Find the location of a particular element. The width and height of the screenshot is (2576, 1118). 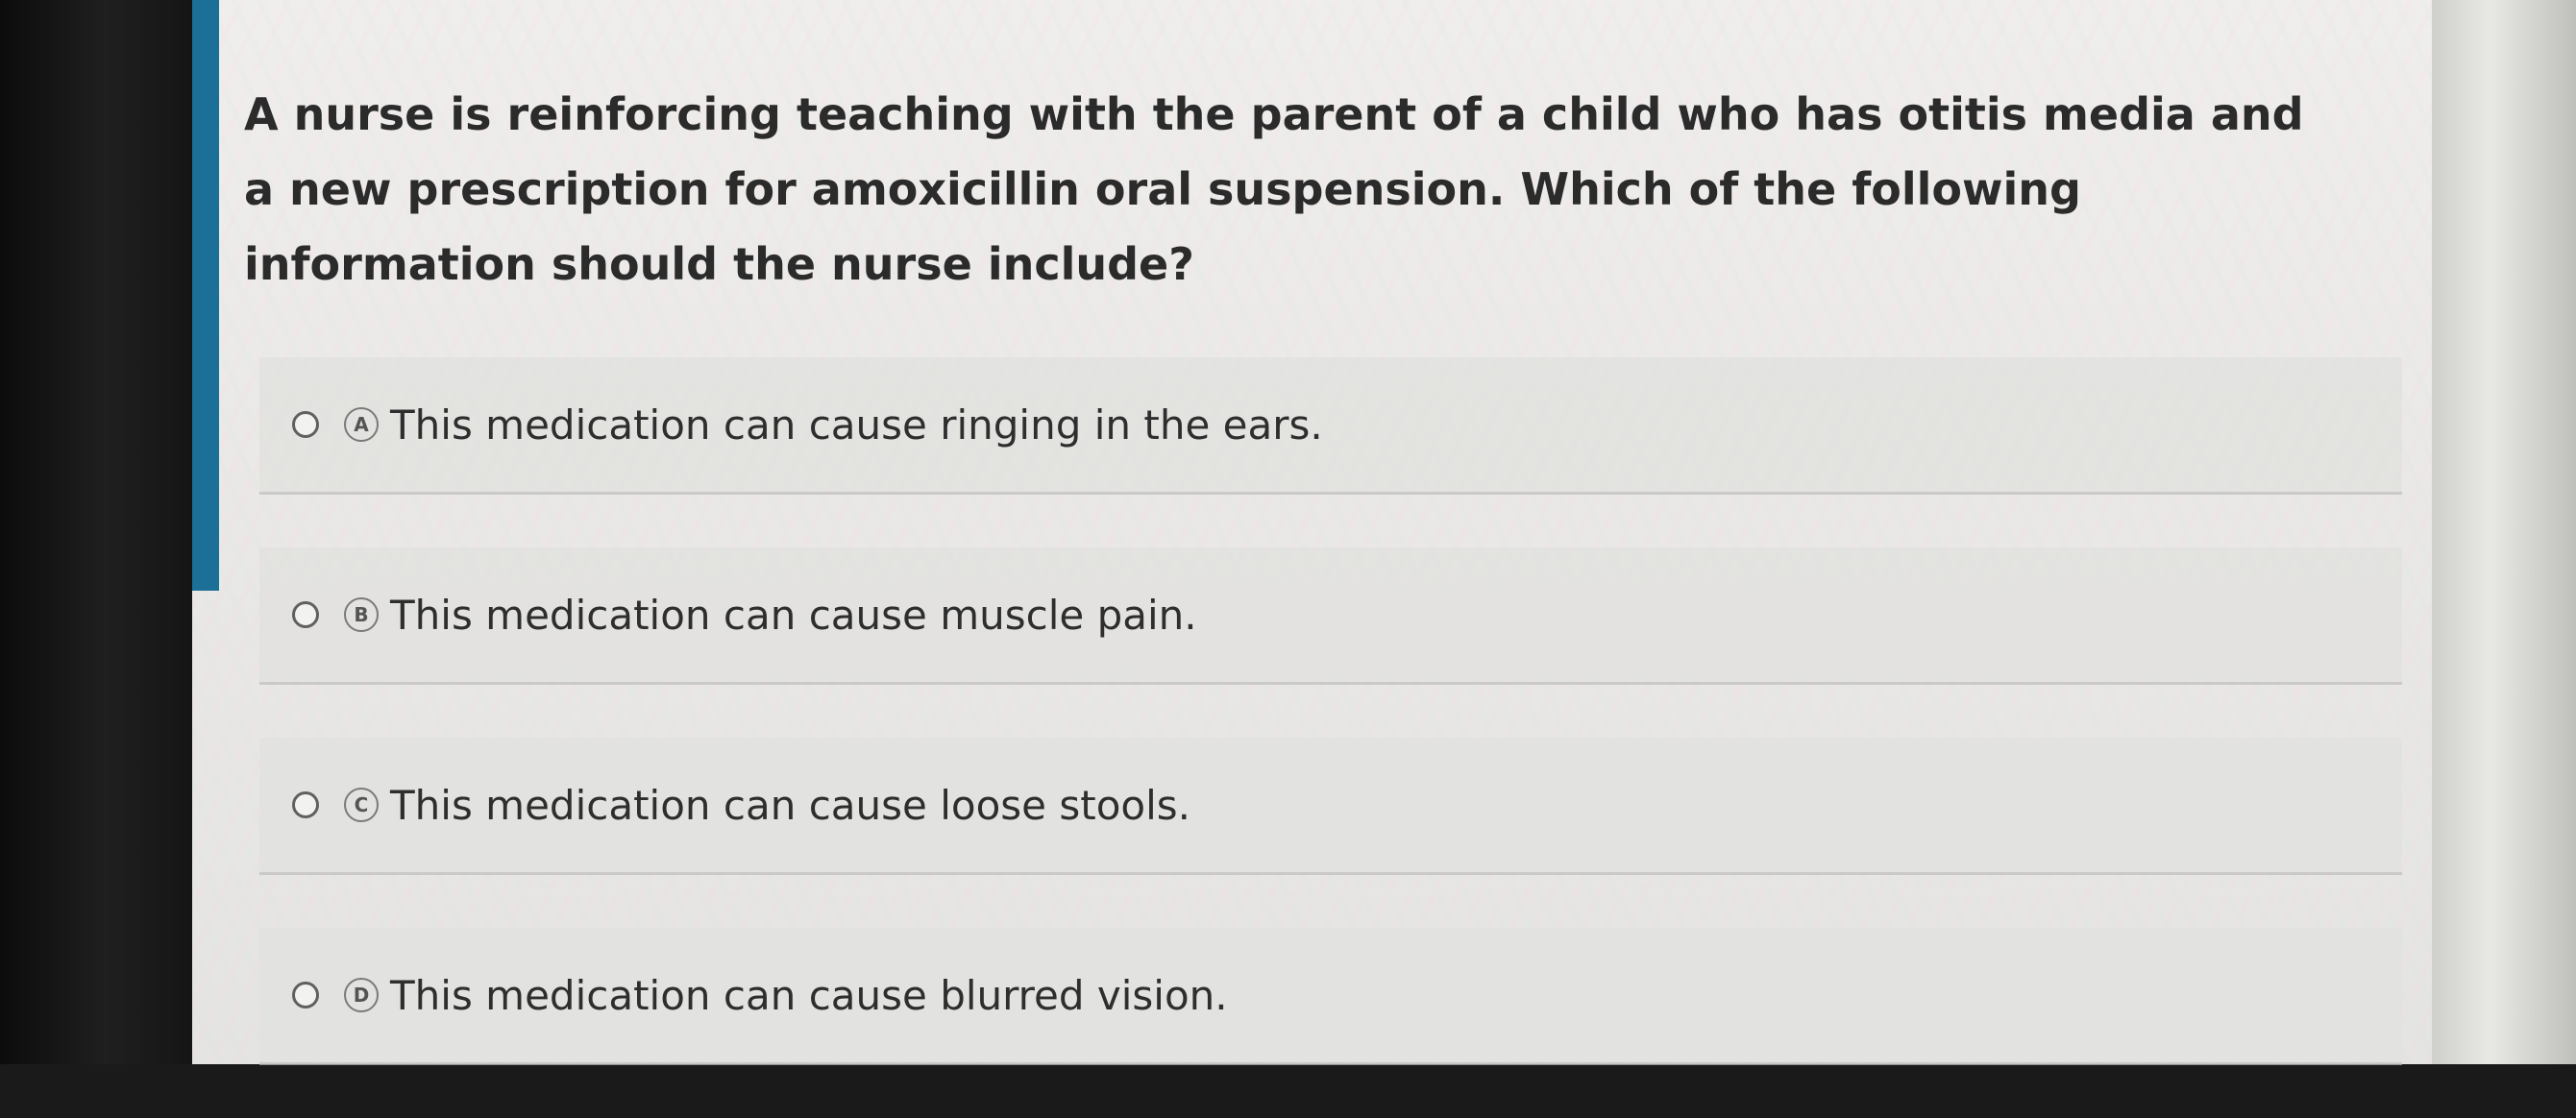

radio-button-d is located at coordinates (305, 995).